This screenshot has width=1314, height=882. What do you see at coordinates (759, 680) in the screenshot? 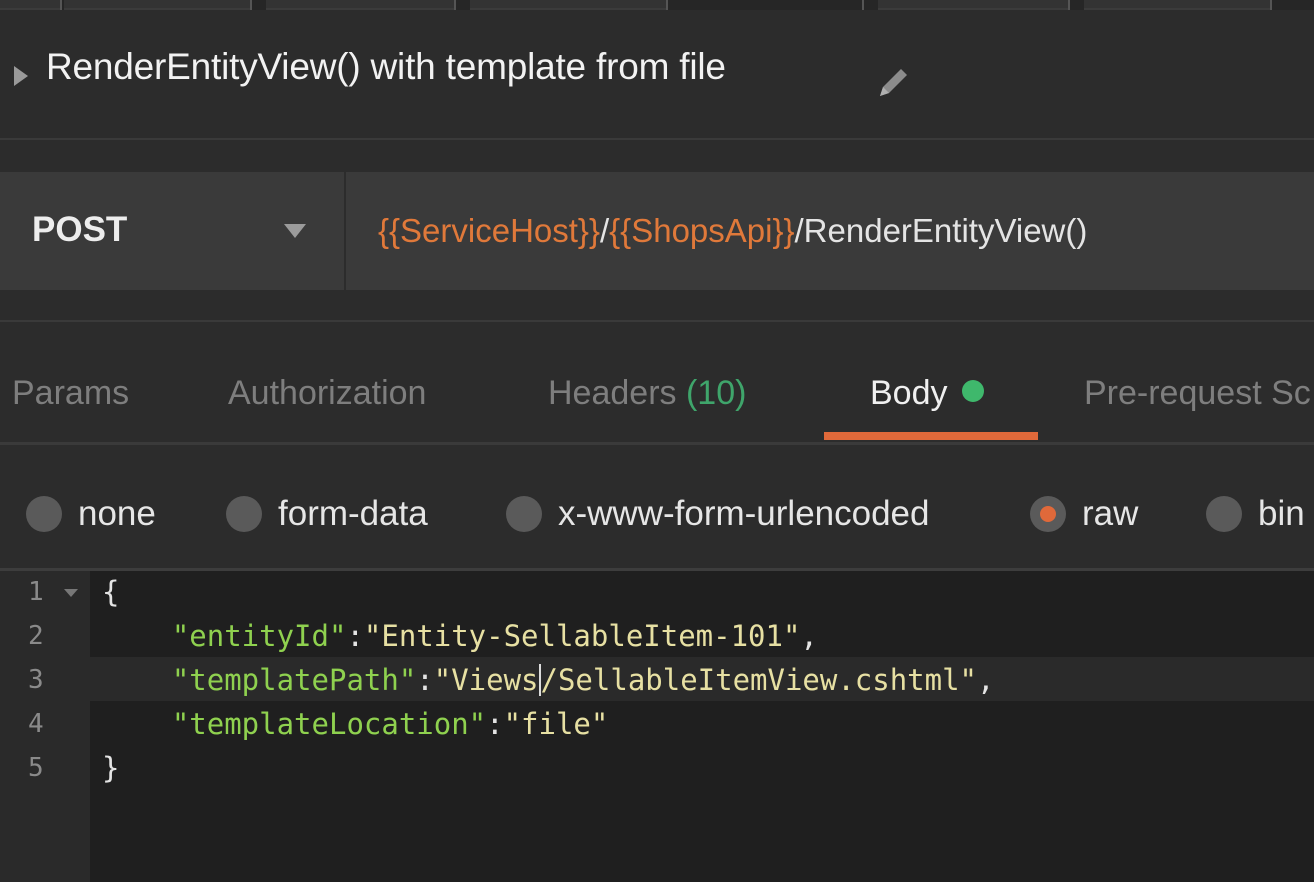
I see `json-string: /SellableItemView.cshtml"` at bounding box center [759, 680].